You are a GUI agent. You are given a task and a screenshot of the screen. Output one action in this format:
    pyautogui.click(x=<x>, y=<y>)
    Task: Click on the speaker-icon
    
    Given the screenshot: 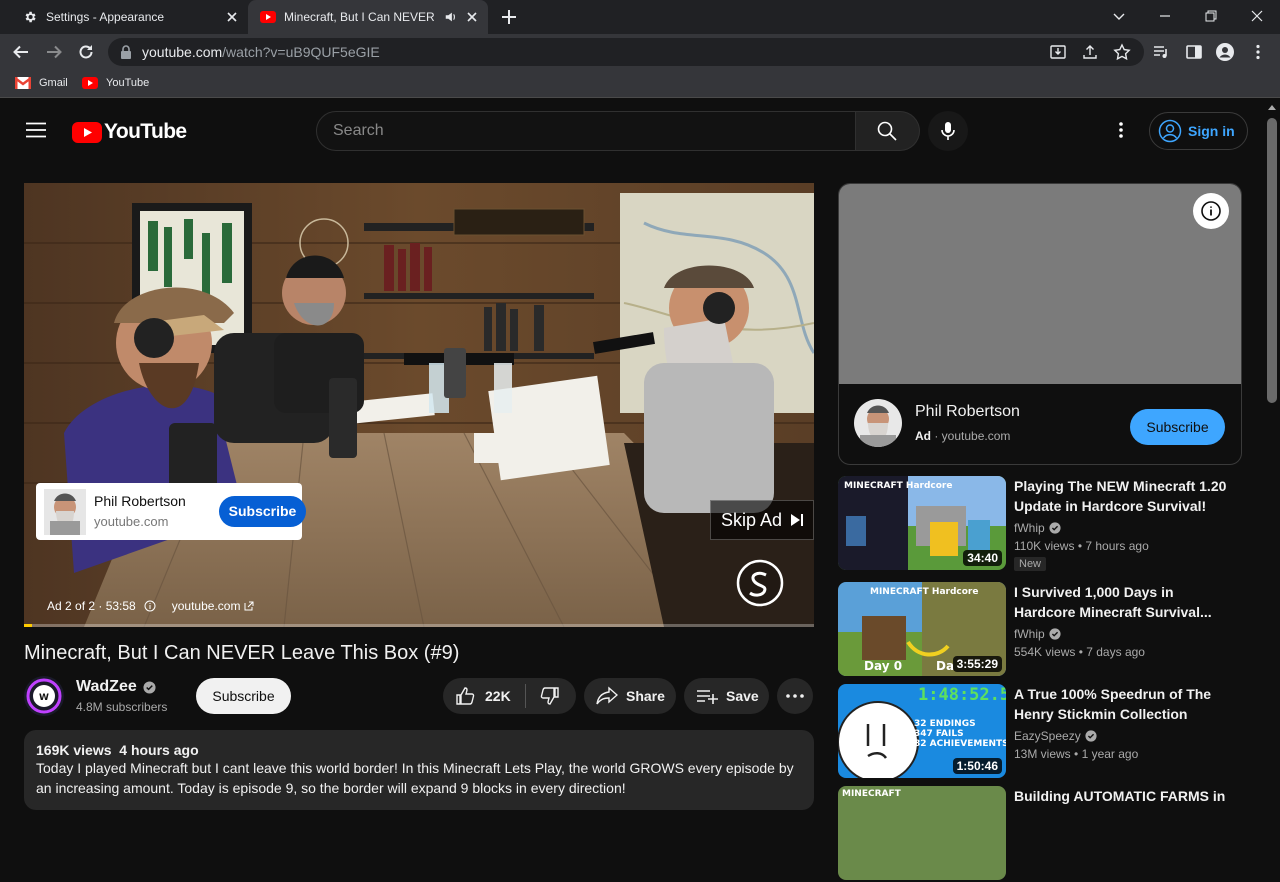 What is the action you would take?
    pyautogui.click(x=451, y=17)
    